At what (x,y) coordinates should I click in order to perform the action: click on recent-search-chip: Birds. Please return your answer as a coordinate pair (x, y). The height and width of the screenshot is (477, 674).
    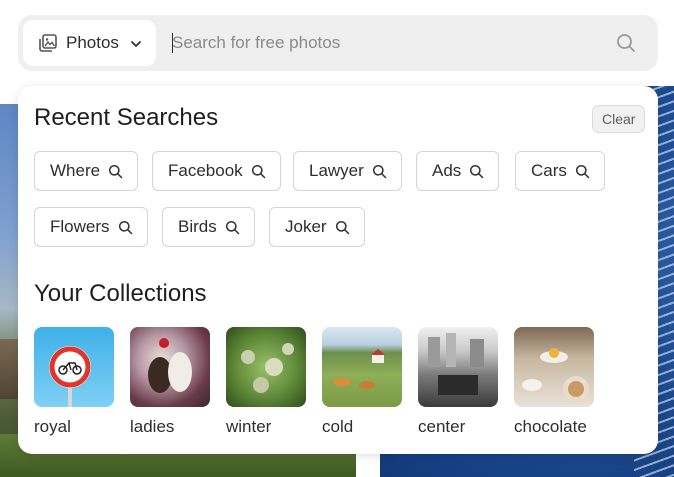
    Looking at the image, I should click on (208, 227).